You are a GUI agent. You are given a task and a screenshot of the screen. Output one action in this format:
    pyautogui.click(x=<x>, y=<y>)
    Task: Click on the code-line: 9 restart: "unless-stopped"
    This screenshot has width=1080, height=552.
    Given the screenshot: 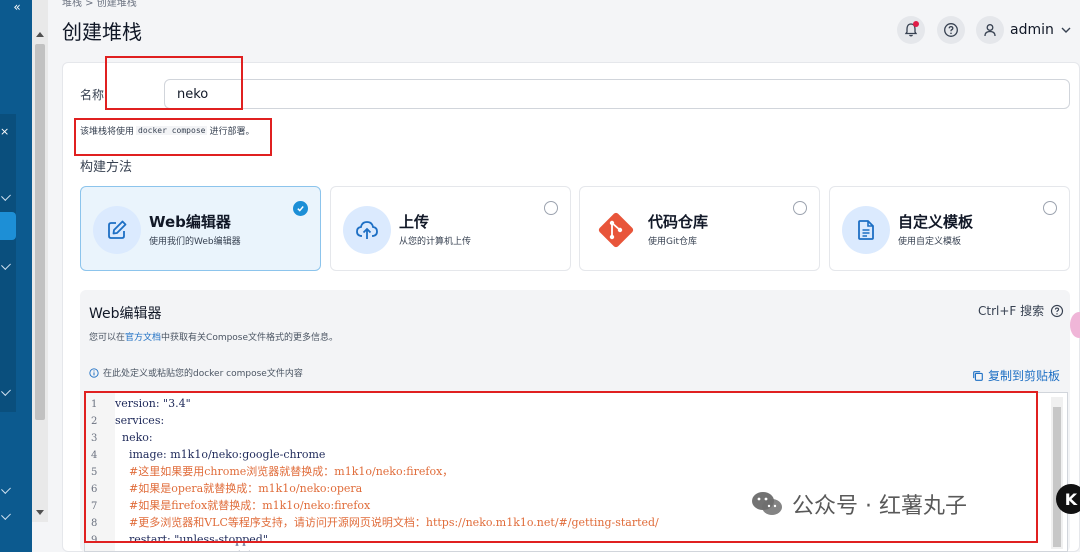 What is the action you would take?
    pyautogui.click(x=176, y=539)
    